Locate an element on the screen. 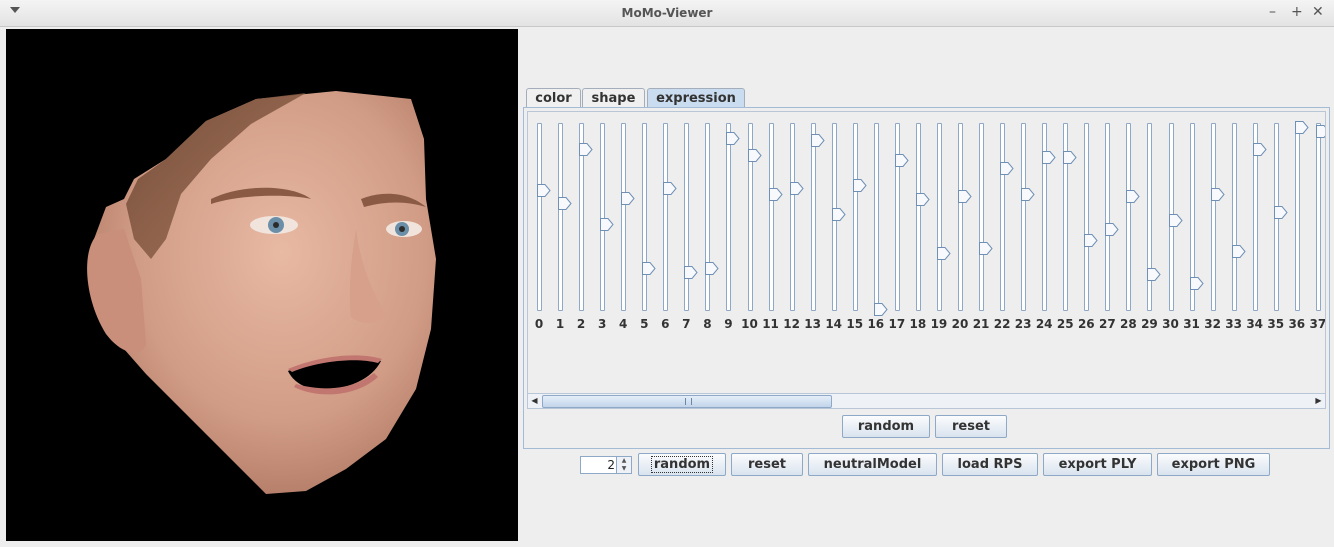  tab-expression: expression is located at coordinates (696, 98).